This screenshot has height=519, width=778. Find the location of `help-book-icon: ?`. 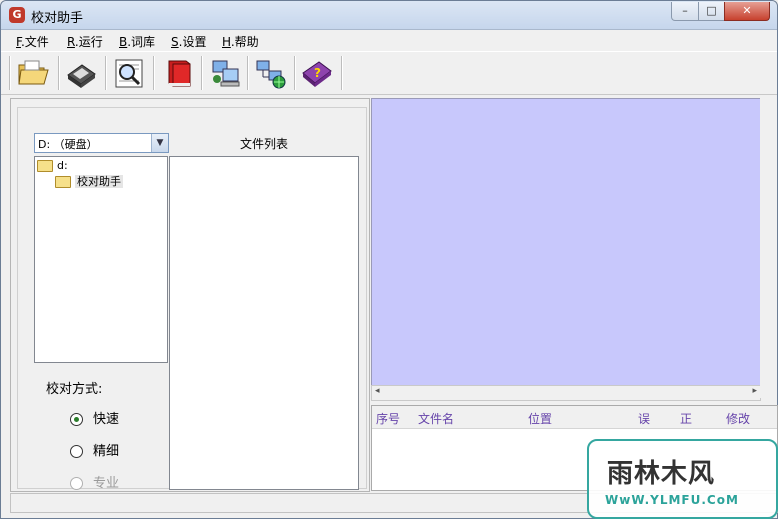

help-book-icon: ? is located at coordinates (317, 73).